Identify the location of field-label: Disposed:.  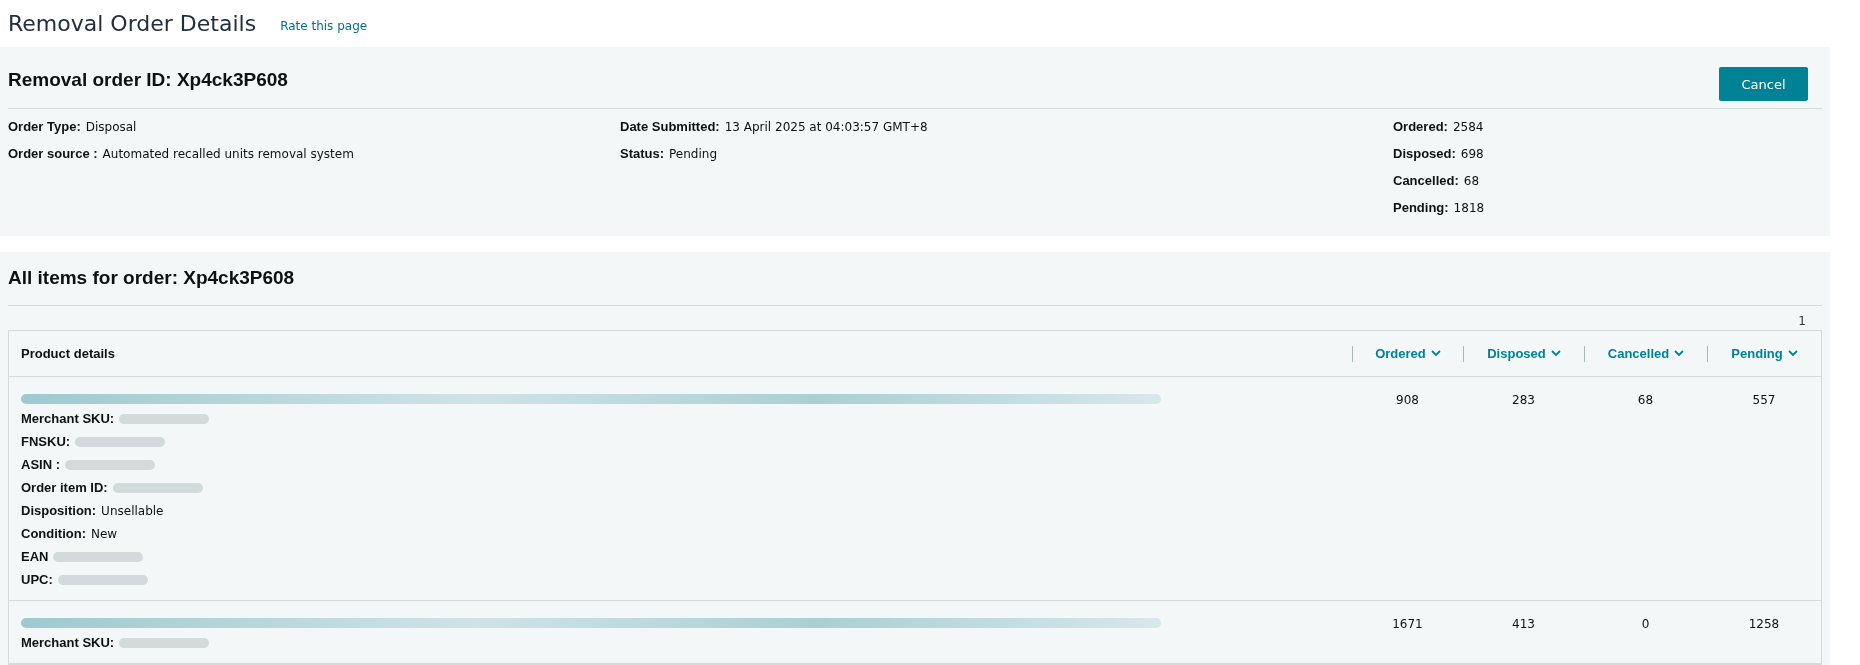
(1424, 154).